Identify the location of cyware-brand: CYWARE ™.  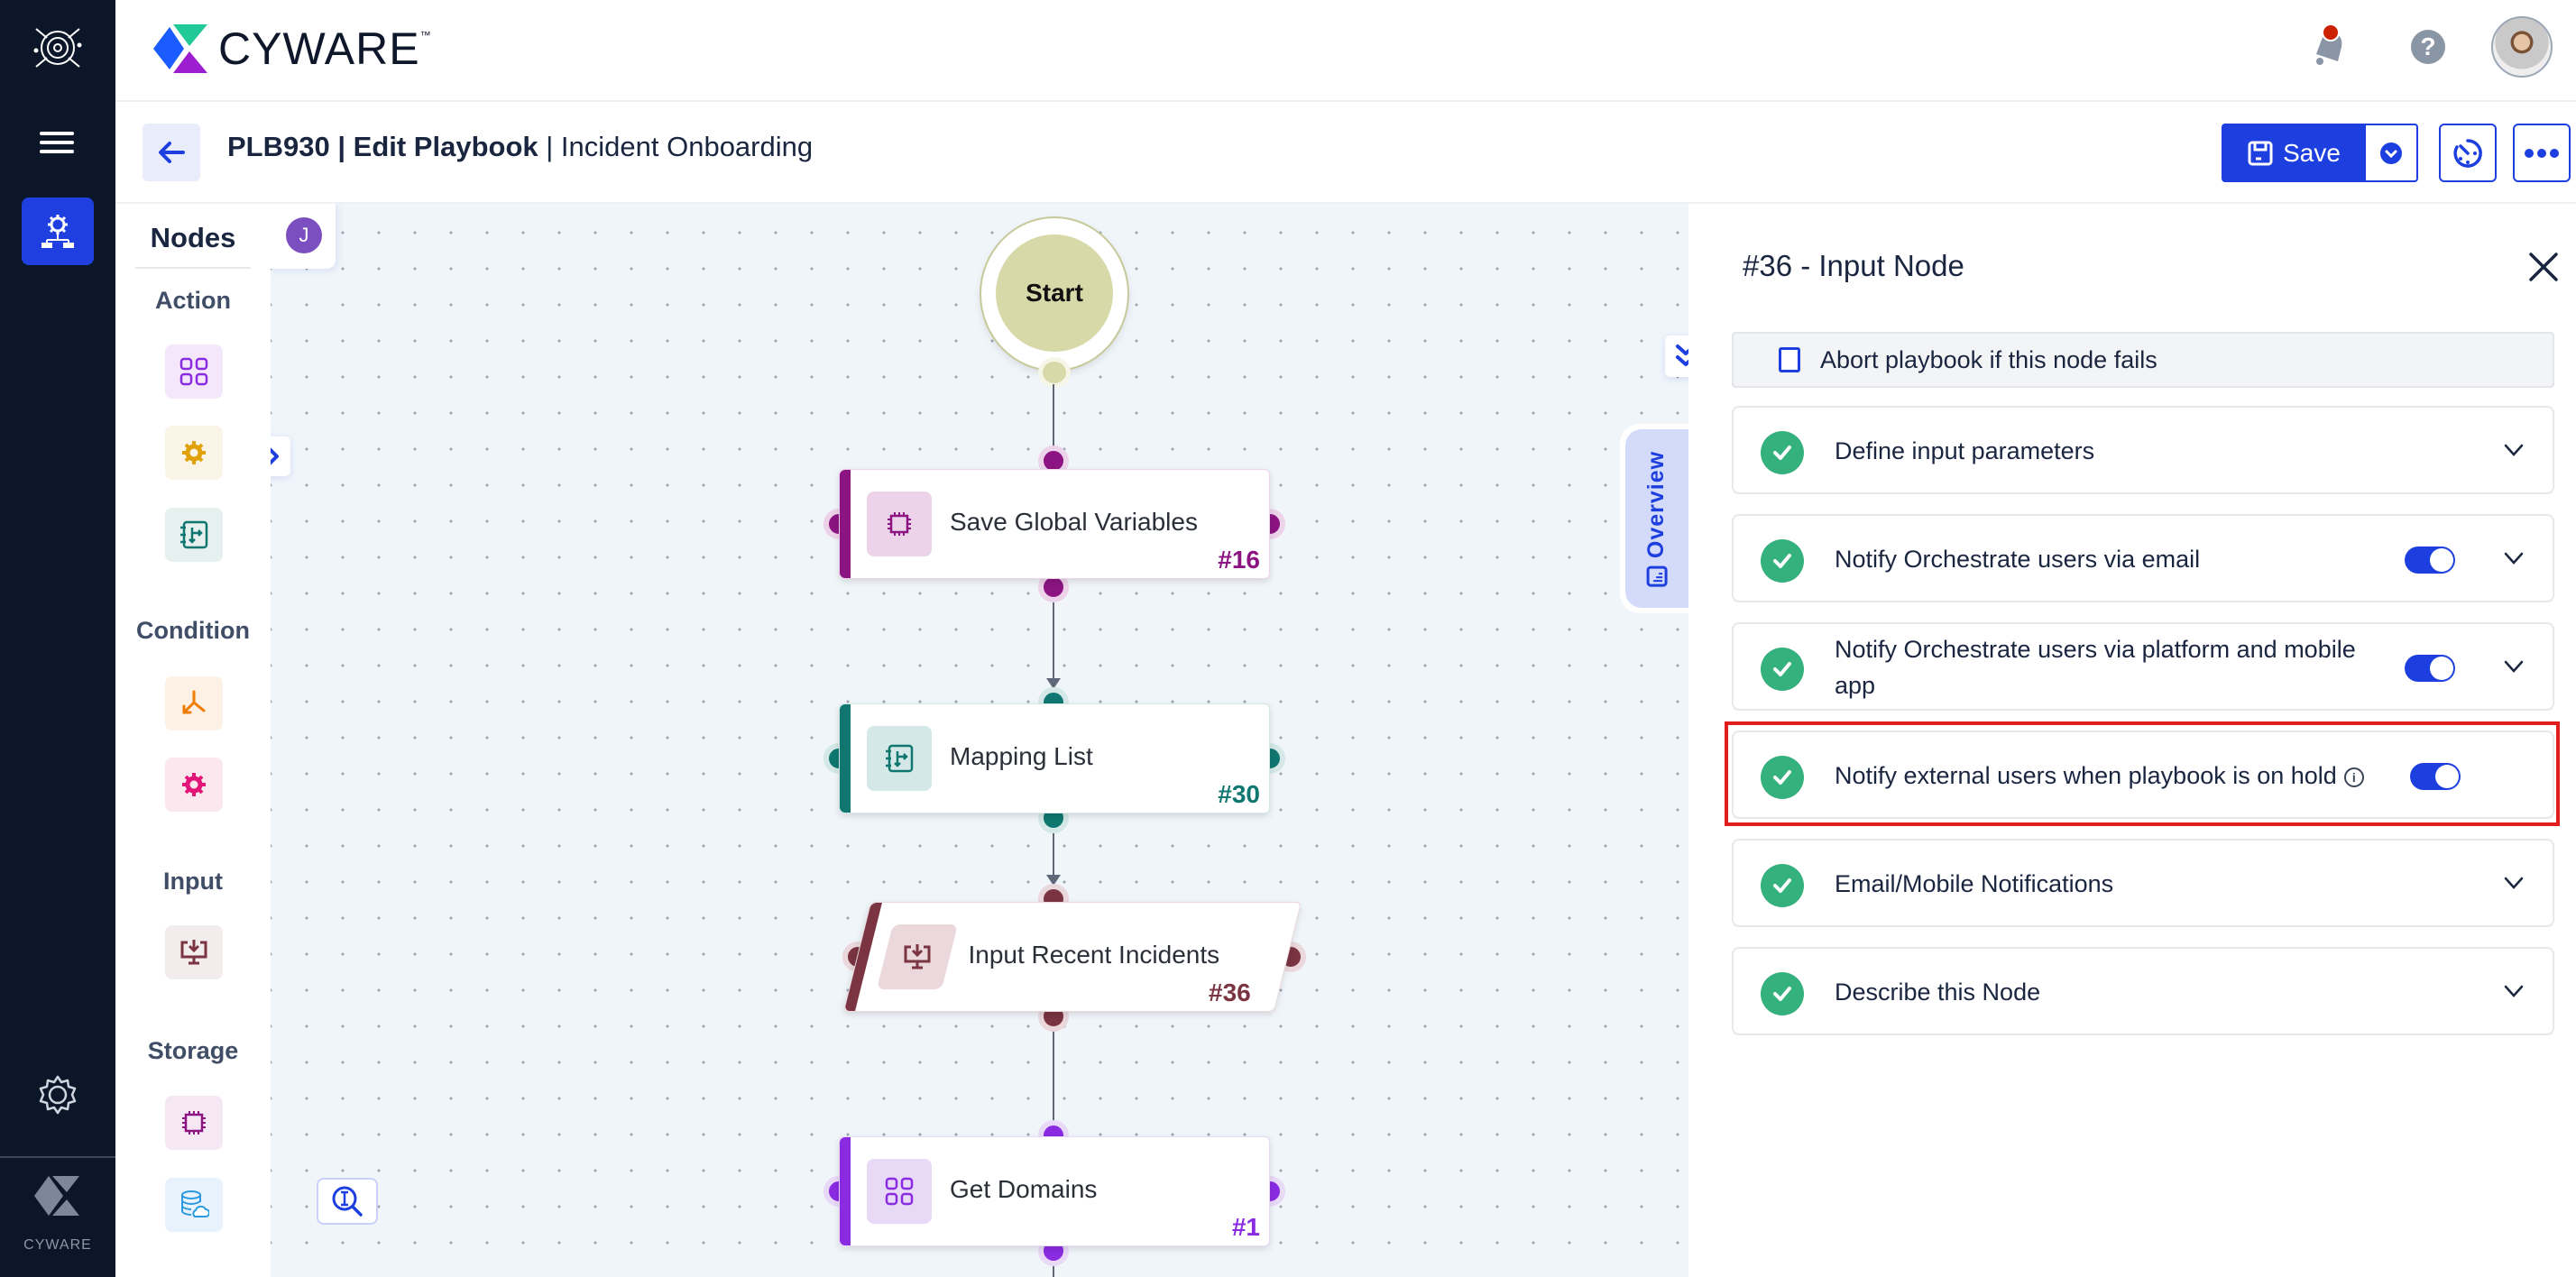
(292, 49).